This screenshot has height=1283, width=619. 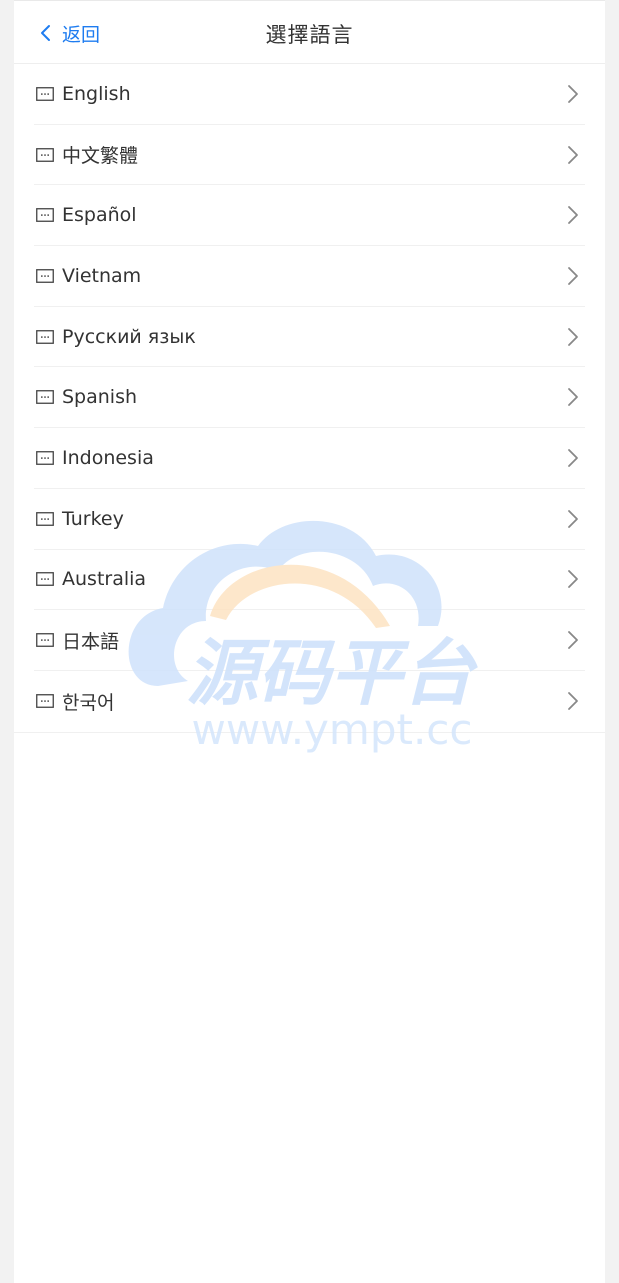 What do you see at coordinates (309, 458) in the screenshot?
I see `language-item-indonesia: Indonesia` at bounding box center [309, 458].